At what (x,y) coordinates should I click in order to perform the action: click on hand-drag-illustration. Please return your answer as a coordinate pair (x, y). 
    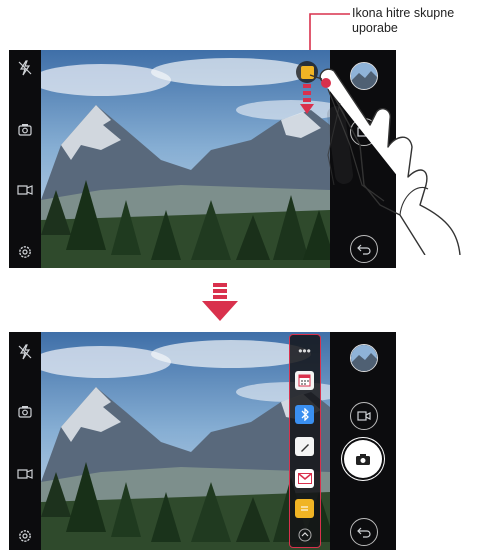
    Looking at the image, I should click on (385, 161).